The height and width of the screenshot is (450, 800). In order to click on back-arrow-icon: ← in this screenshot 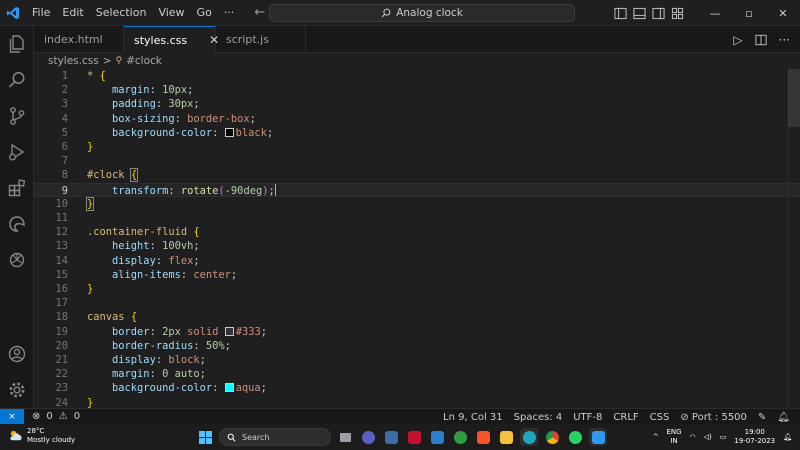, I will do `click(259, 12)`.